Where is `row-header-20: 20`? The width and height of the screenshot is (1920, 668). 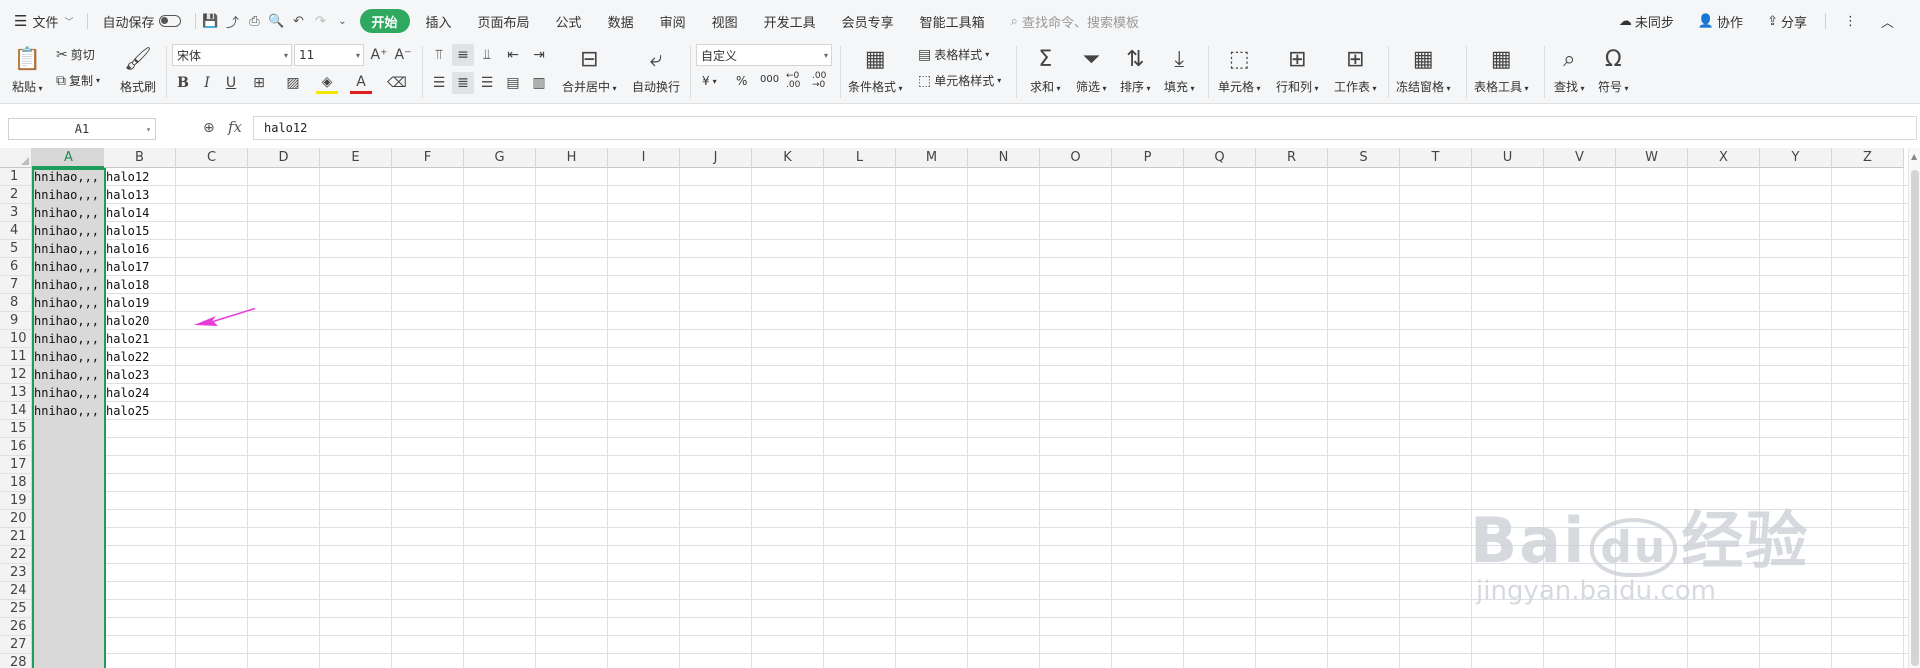 row-header-20: 20 is located at coordinates (16, 519).